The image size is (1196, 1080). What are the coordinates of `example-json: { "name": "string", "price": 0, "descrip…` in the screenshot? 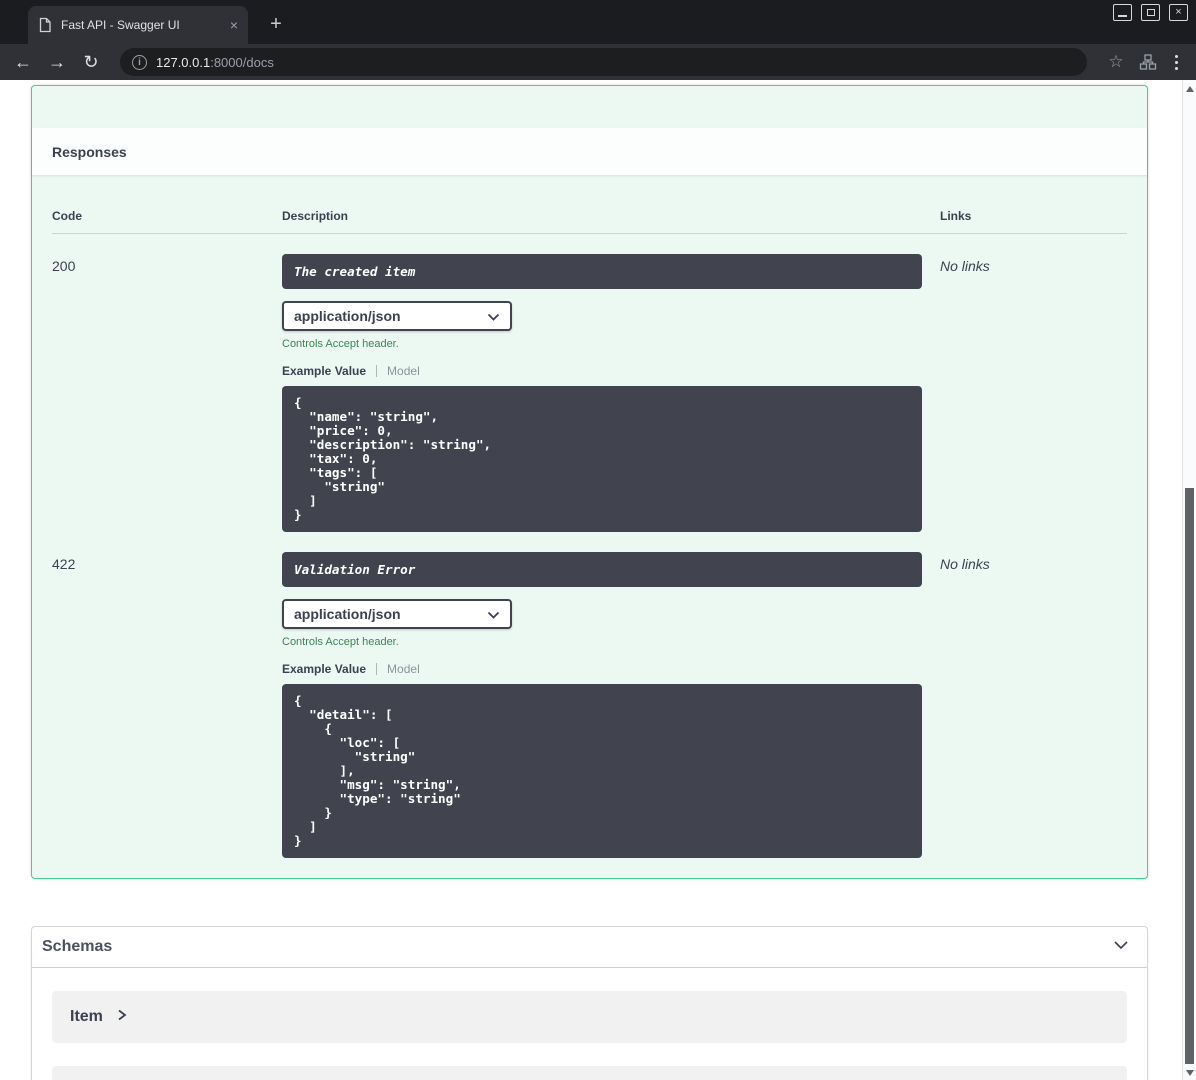 It's located at (602, 459).